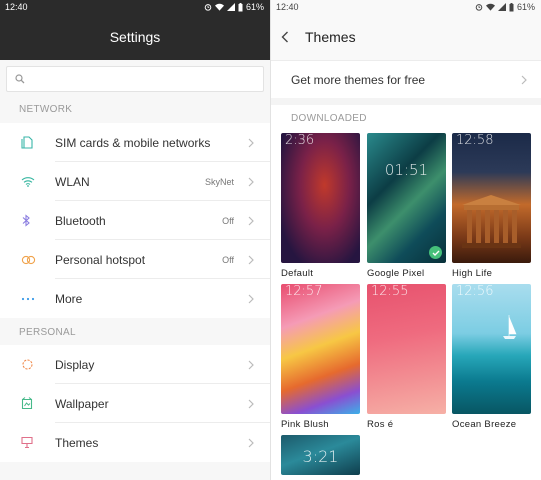 This screenshot has height=480, width=541. I want to click on settings-item-hotspot: Personal hotspot Off, so click(135, 259).